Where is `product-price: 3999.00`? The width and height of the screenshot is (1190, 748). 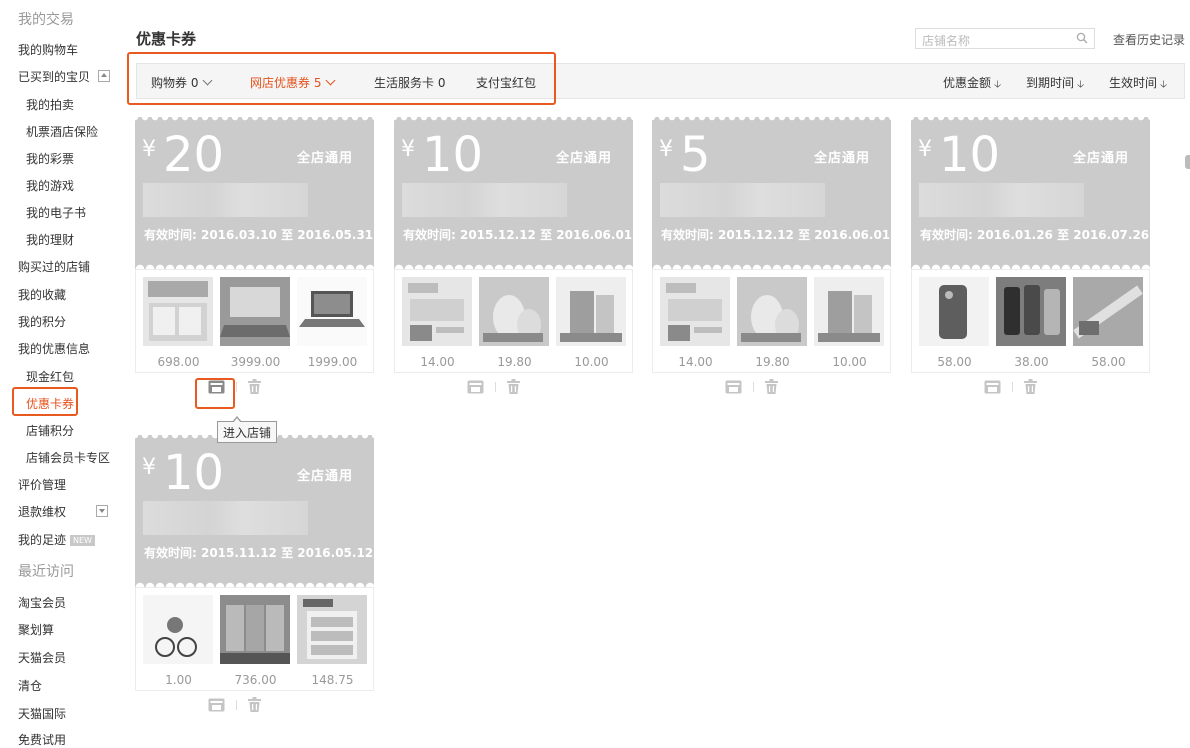
product-price: 3999.00 is located at coordinates (255, 362).